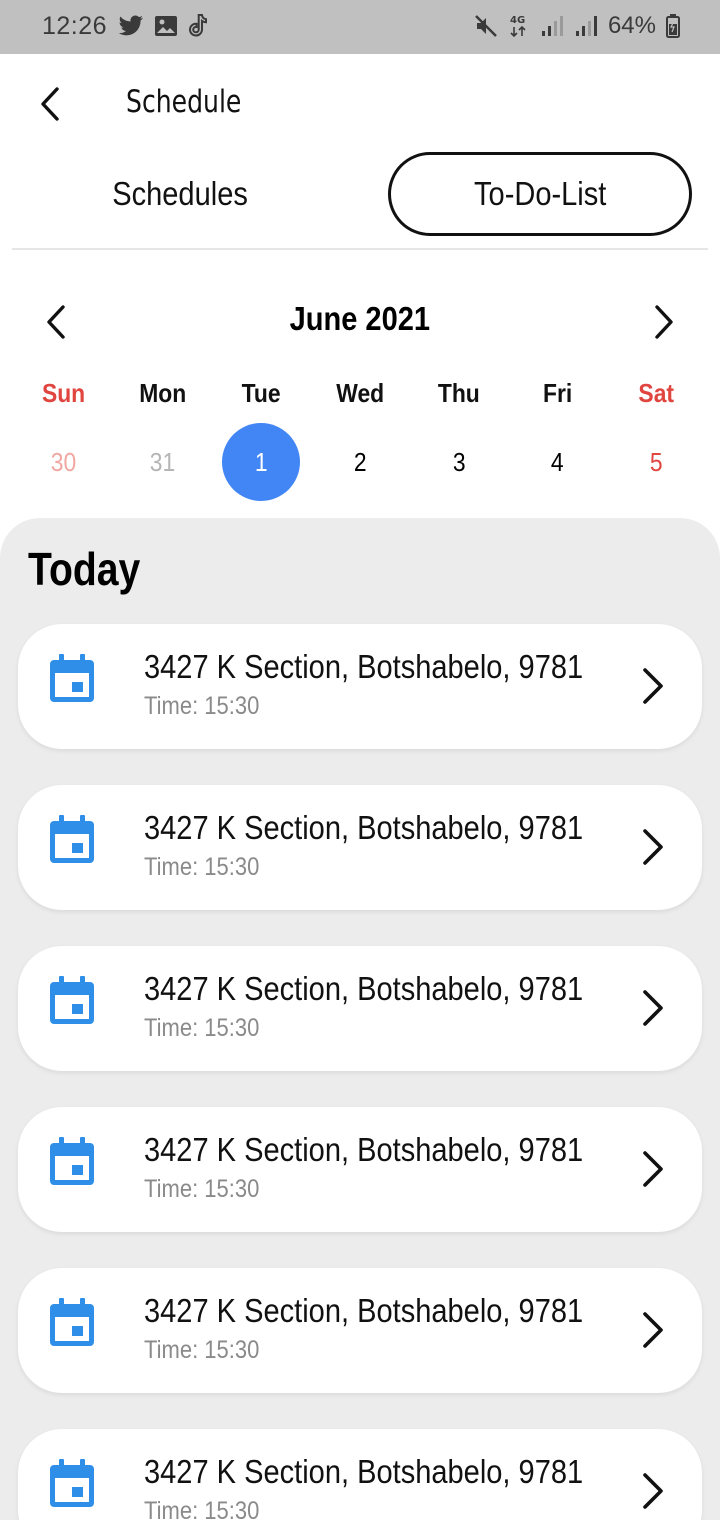 The height and width of the screenshot is (1520, 720). I want to click on today-title-text: Today, so click(84, 569).